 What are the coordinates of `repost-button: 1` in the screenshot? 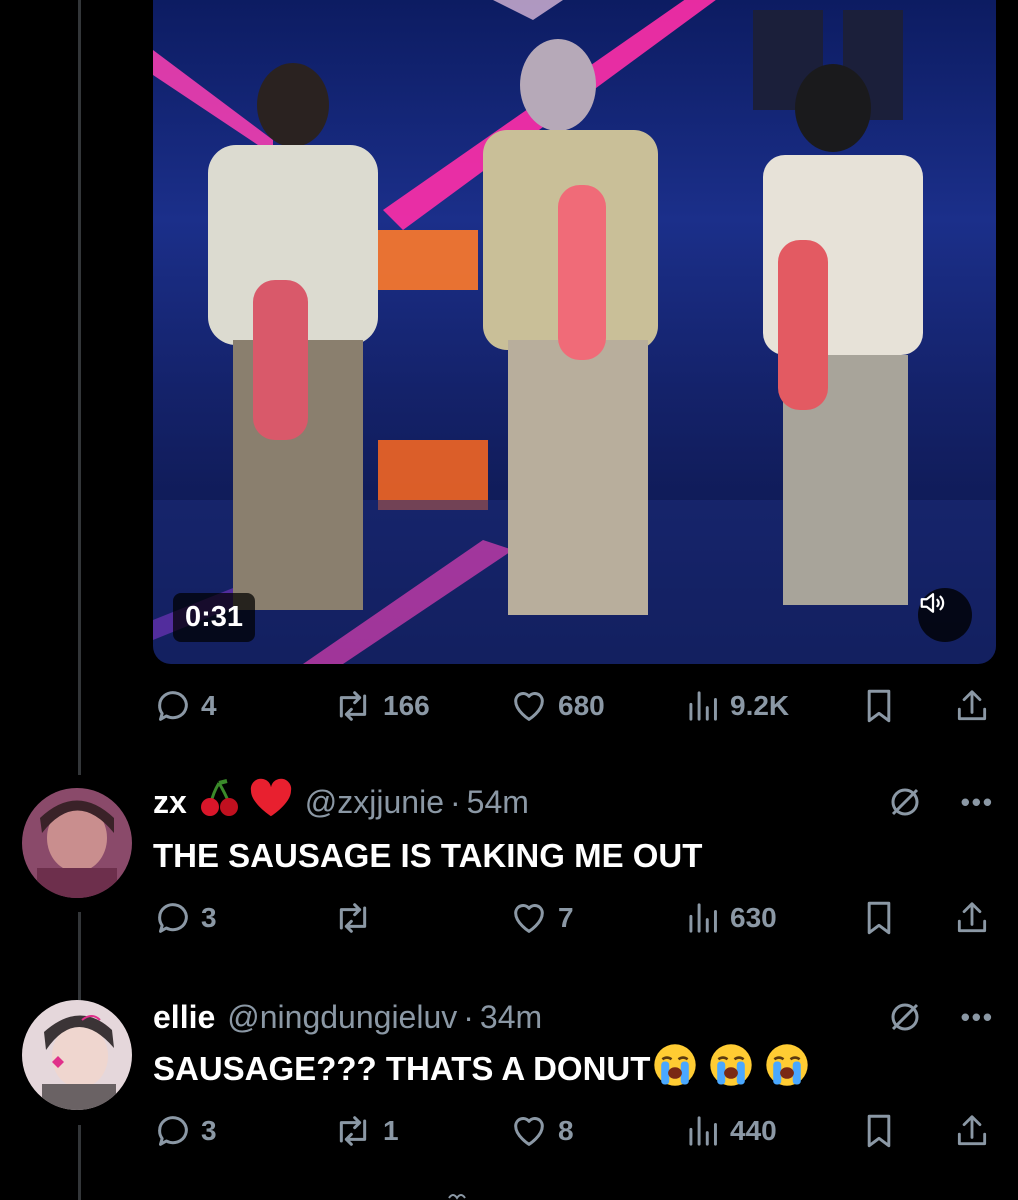 It's located at (365, 1131).